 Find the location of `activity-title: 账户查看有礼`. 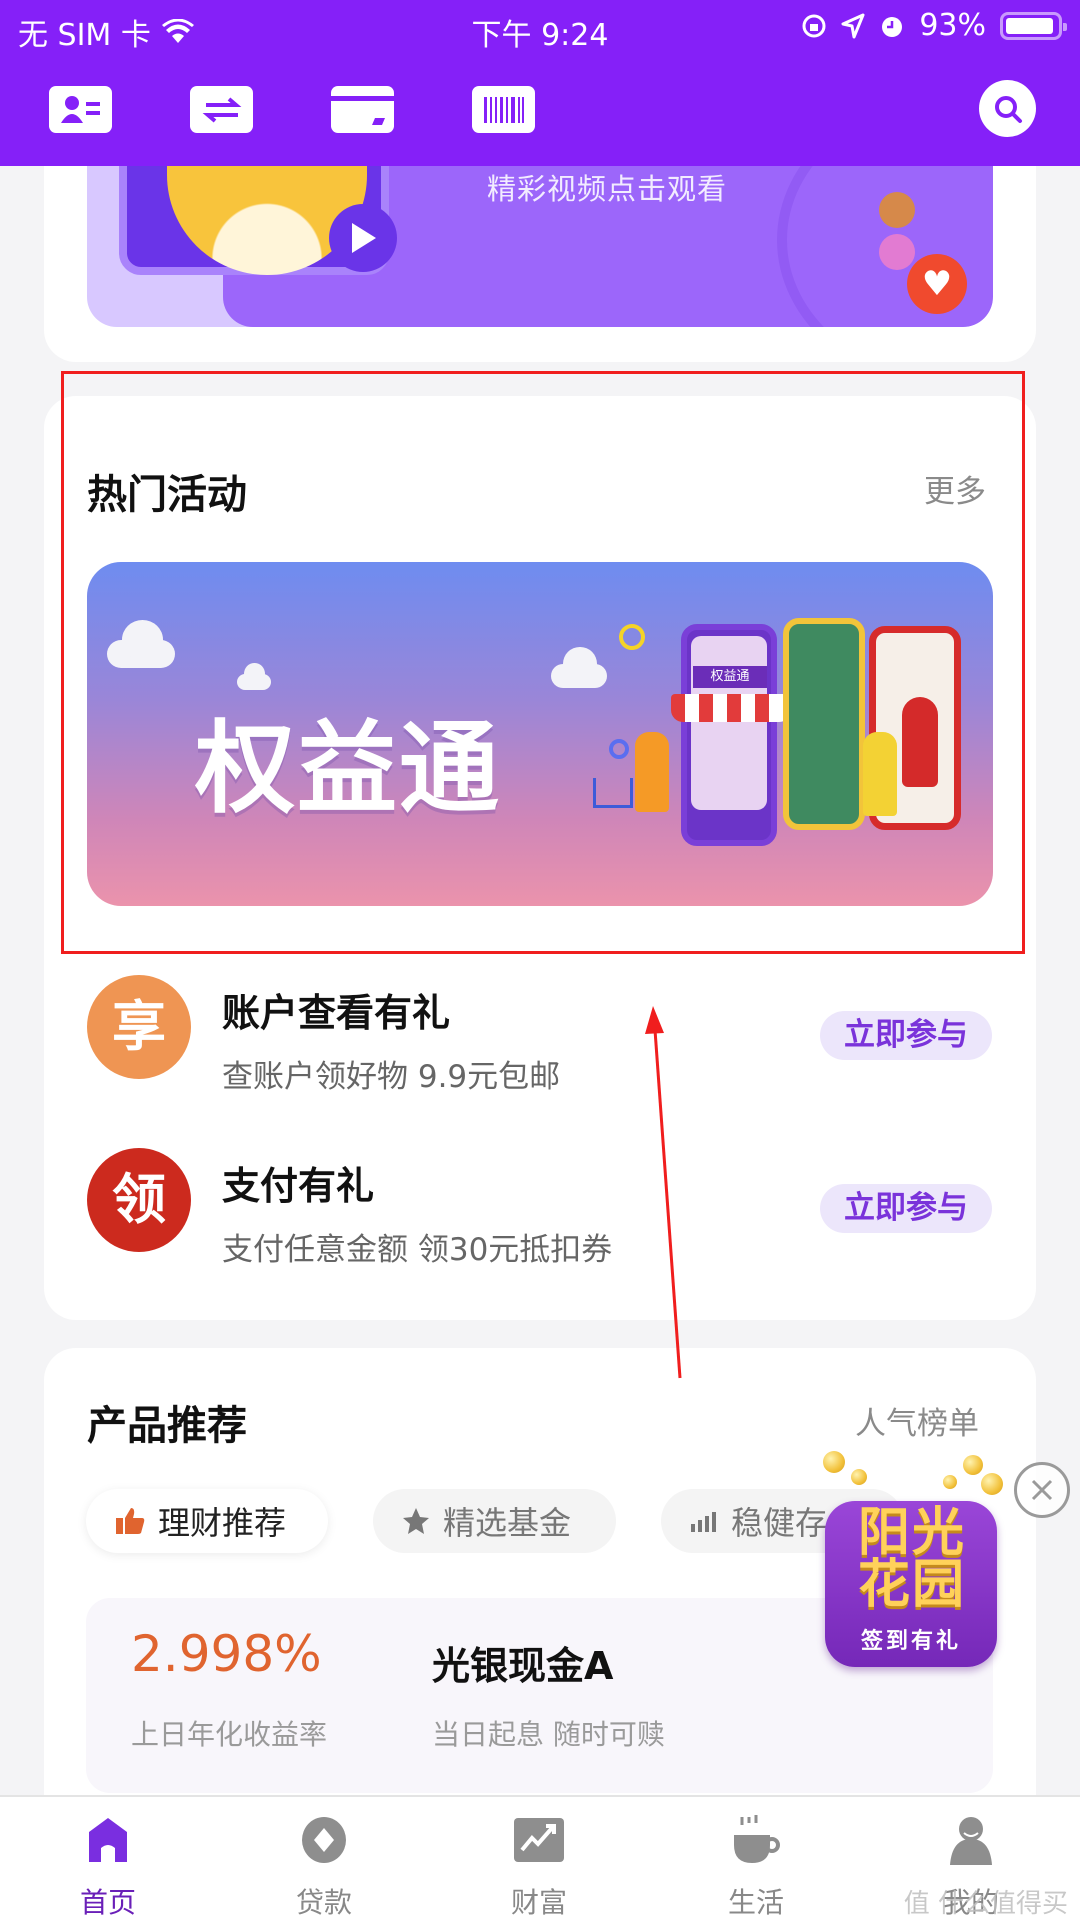

activity-title: 账户查看有礼 is located at coordinates (336, 1013).